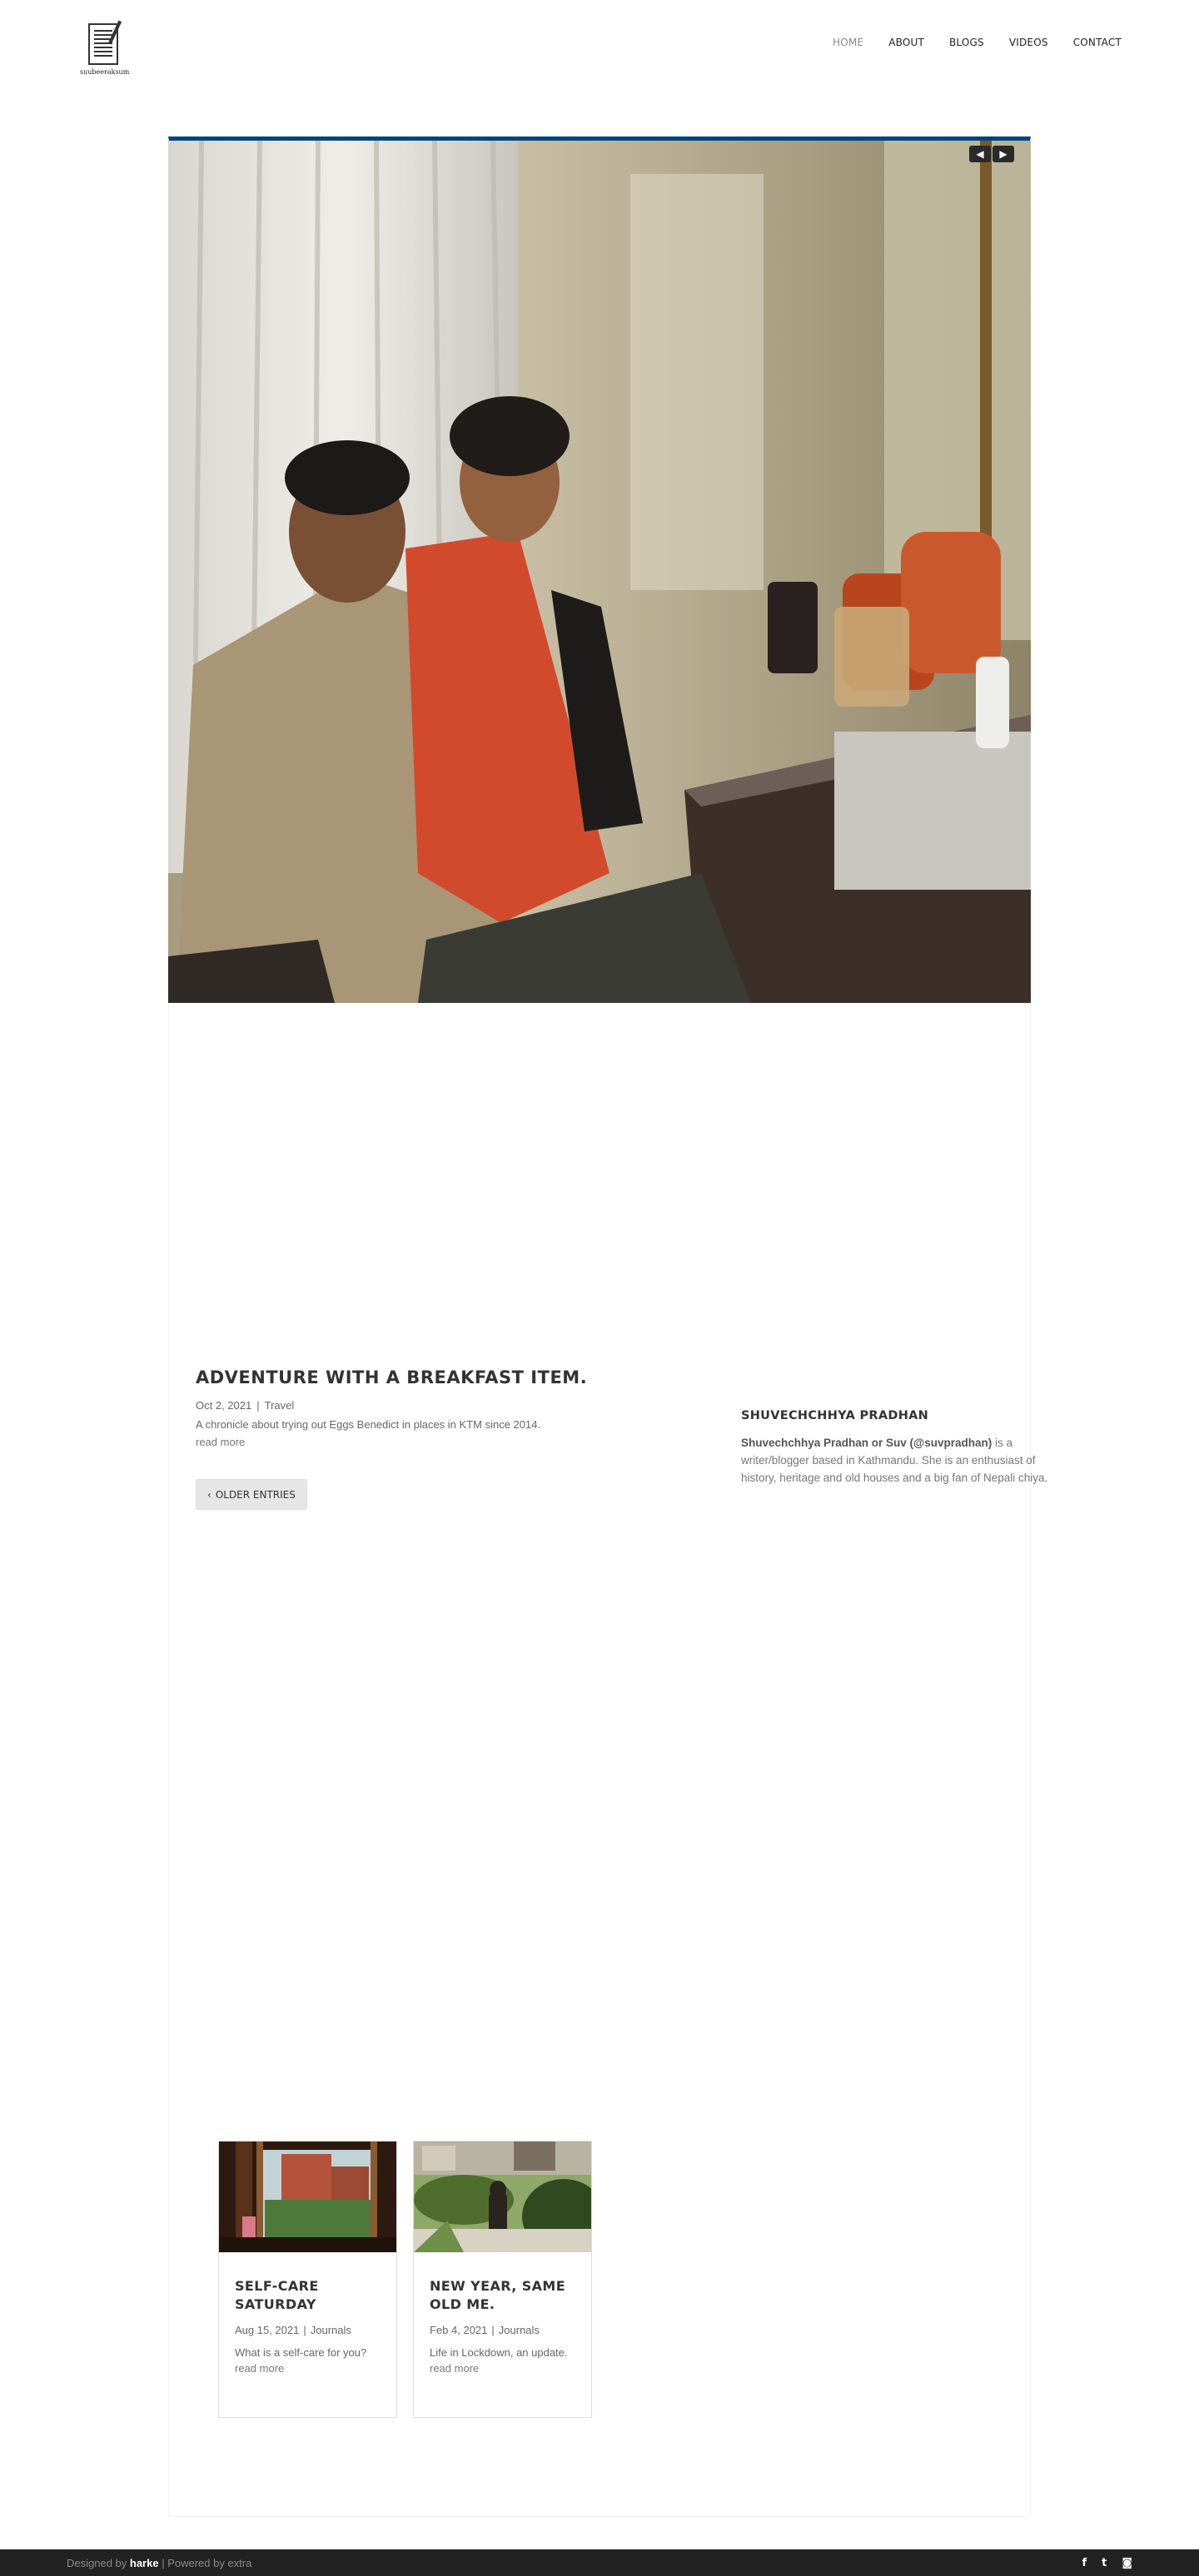  What do you see at coordinates (105, 49) in the screenshot?
I see `site-logo: suubeeraksum` at bounding box center [105, 49].